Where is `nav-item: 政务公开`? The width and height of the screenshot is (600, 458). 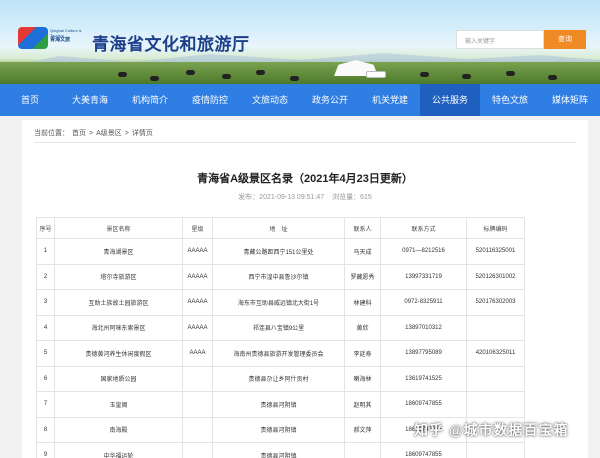
nav-item: 政务公开 is located at coordinates (330, 100).